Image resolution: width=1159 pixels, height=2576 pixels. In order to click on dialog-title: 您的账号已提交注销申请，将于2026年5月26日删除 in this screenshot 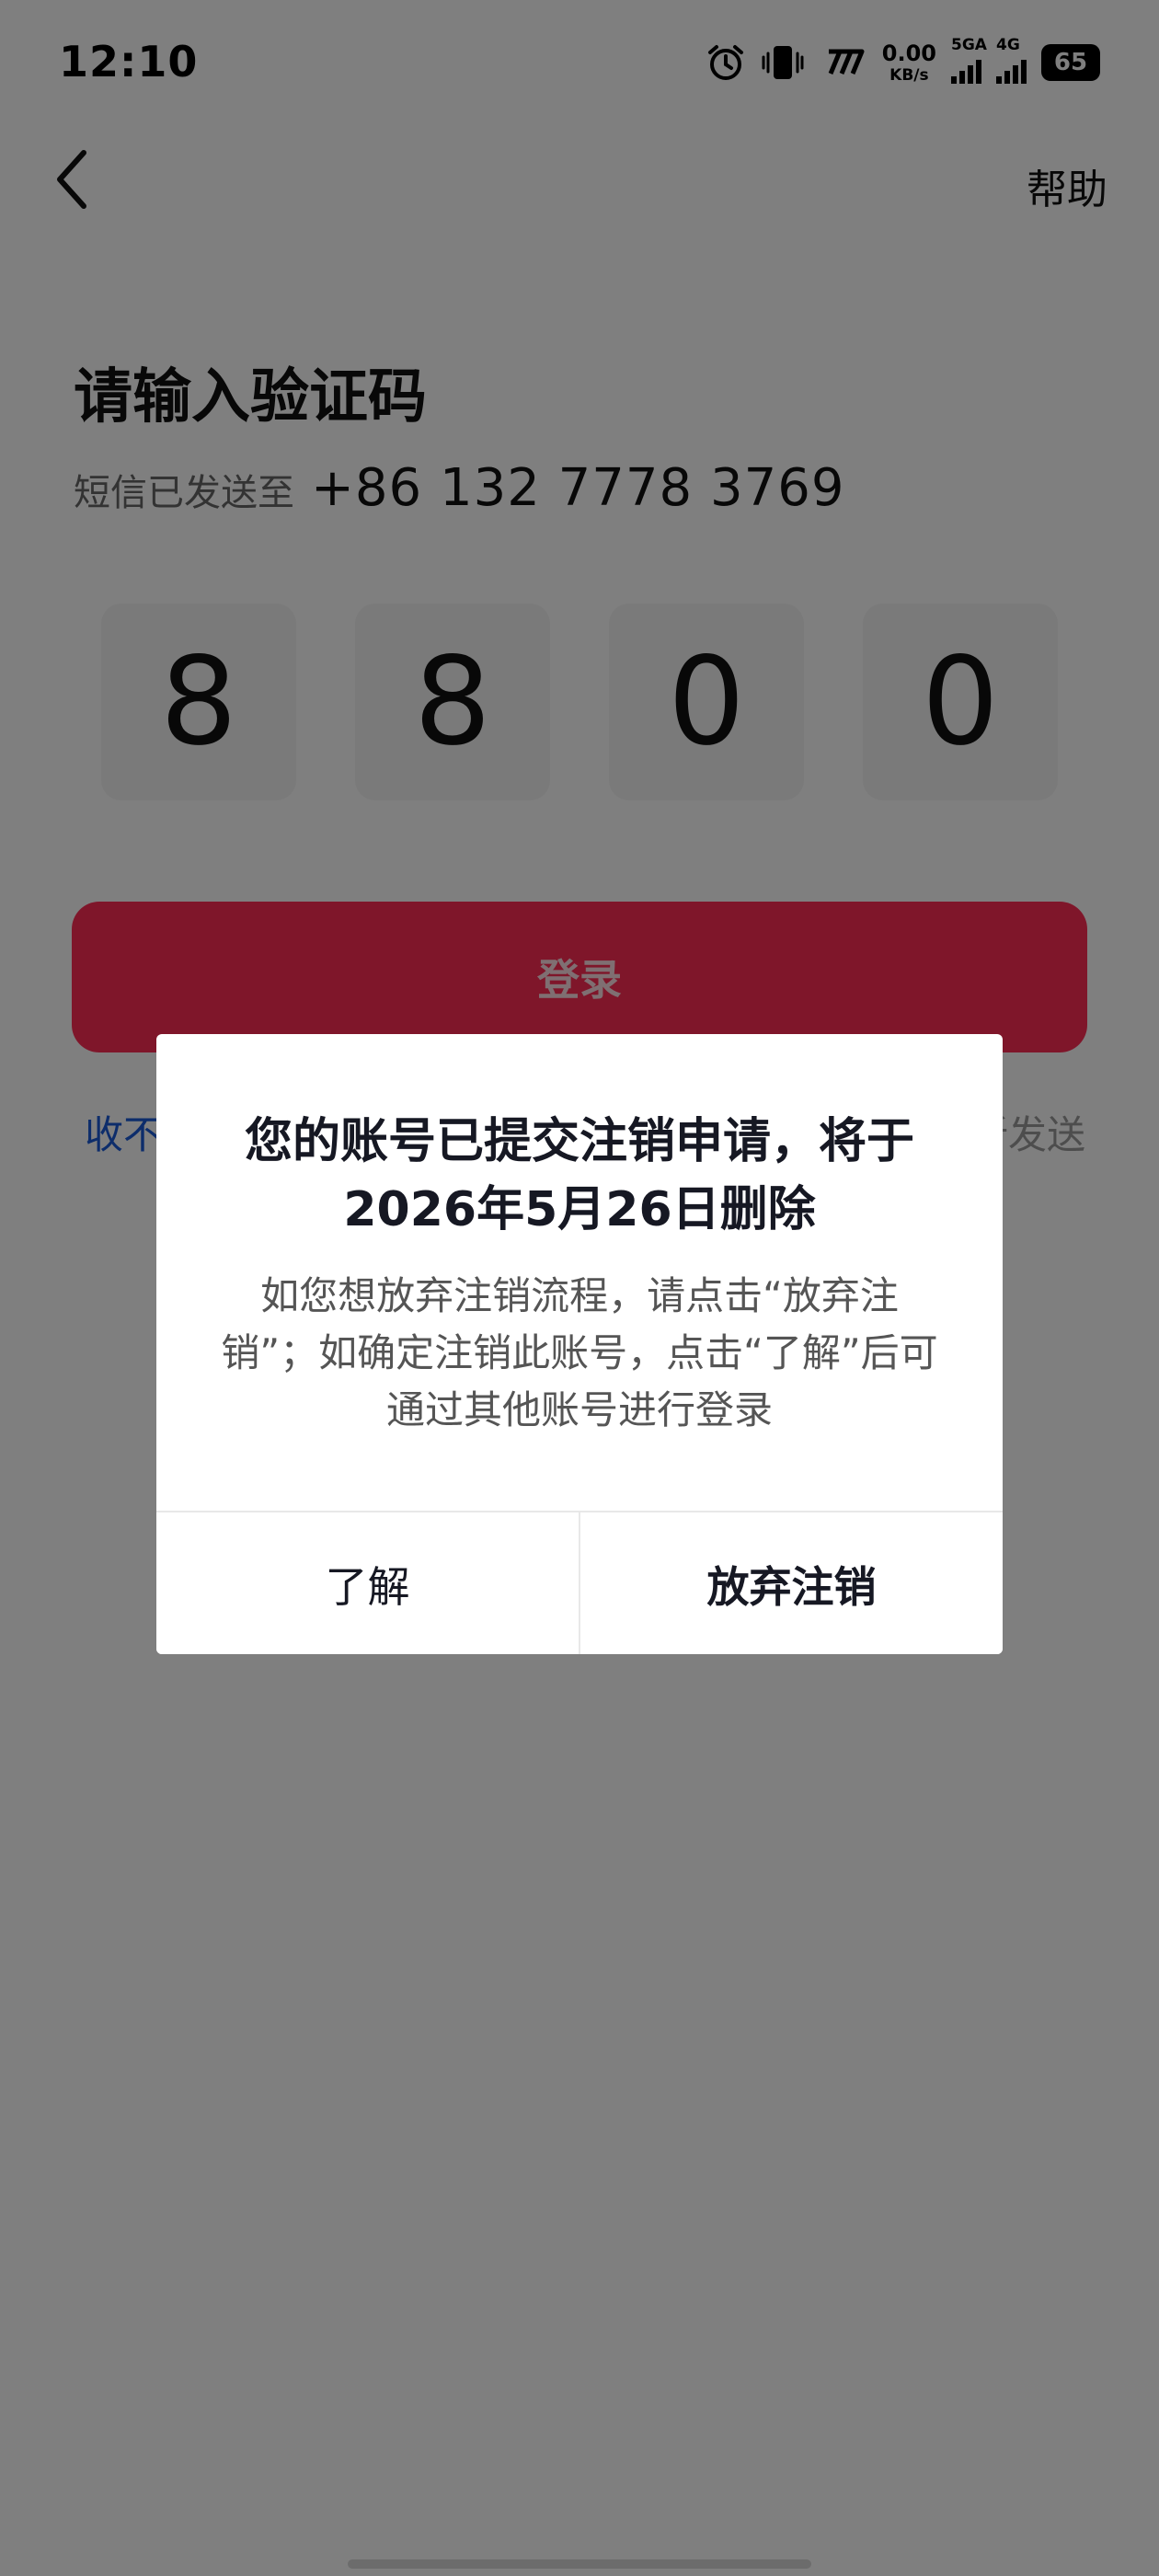, I will do `click(579, 1175)`.